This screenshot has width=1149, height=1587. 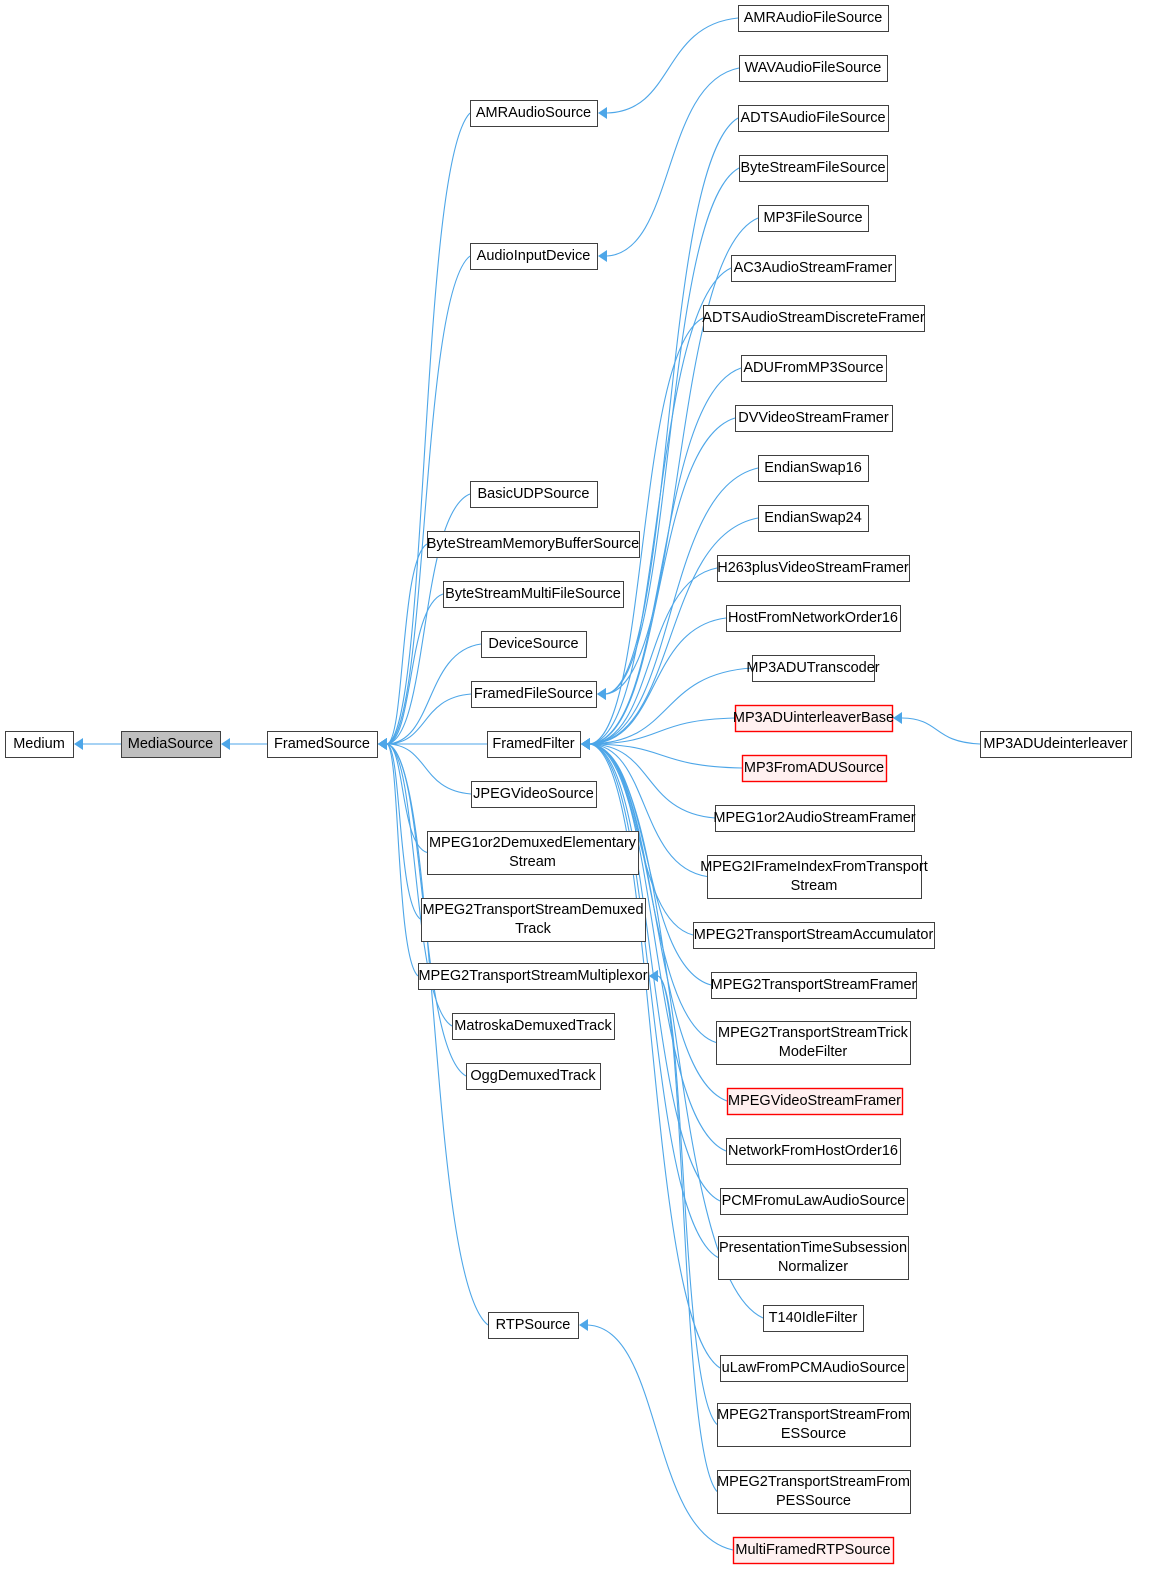 I want to click on node-mpeg1or2audiostreamframer: MPEG1or2AudioStreamFramer, so click(x=814, y=818).